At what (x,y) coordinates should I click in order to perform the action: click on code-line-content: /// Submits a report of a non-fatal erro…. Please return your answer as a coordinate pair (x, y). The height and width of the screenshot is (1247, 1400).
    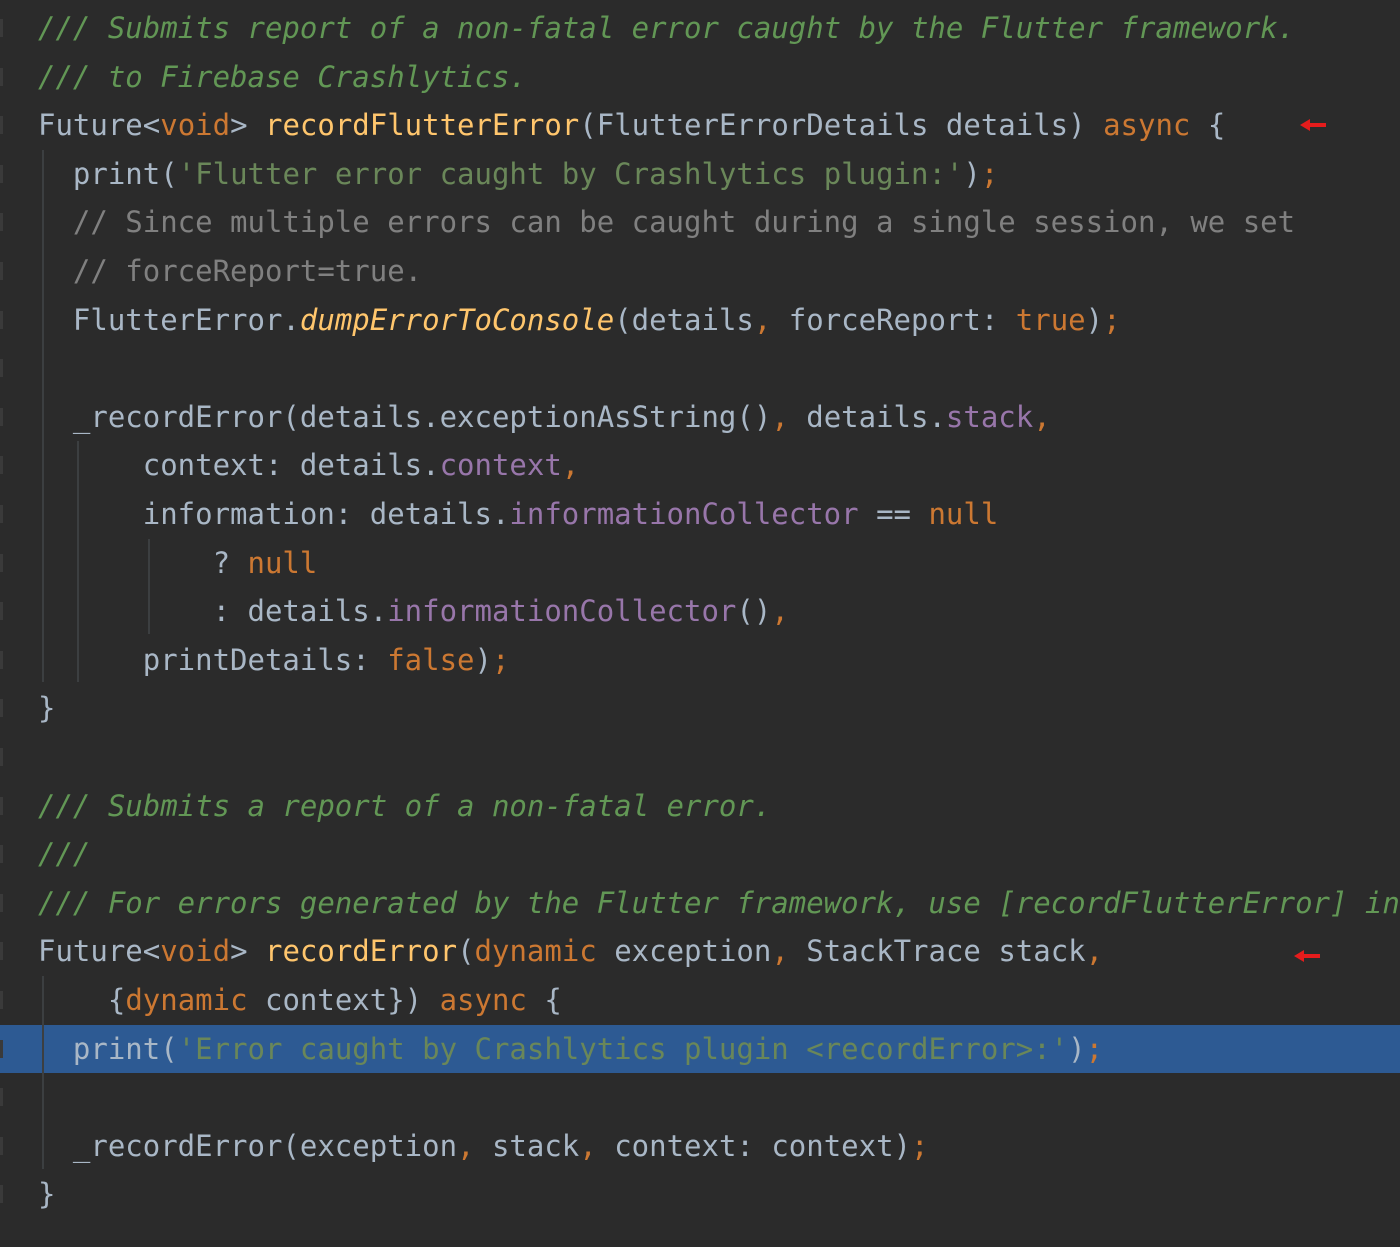
    Looking at the image, I should click on (404, 806).